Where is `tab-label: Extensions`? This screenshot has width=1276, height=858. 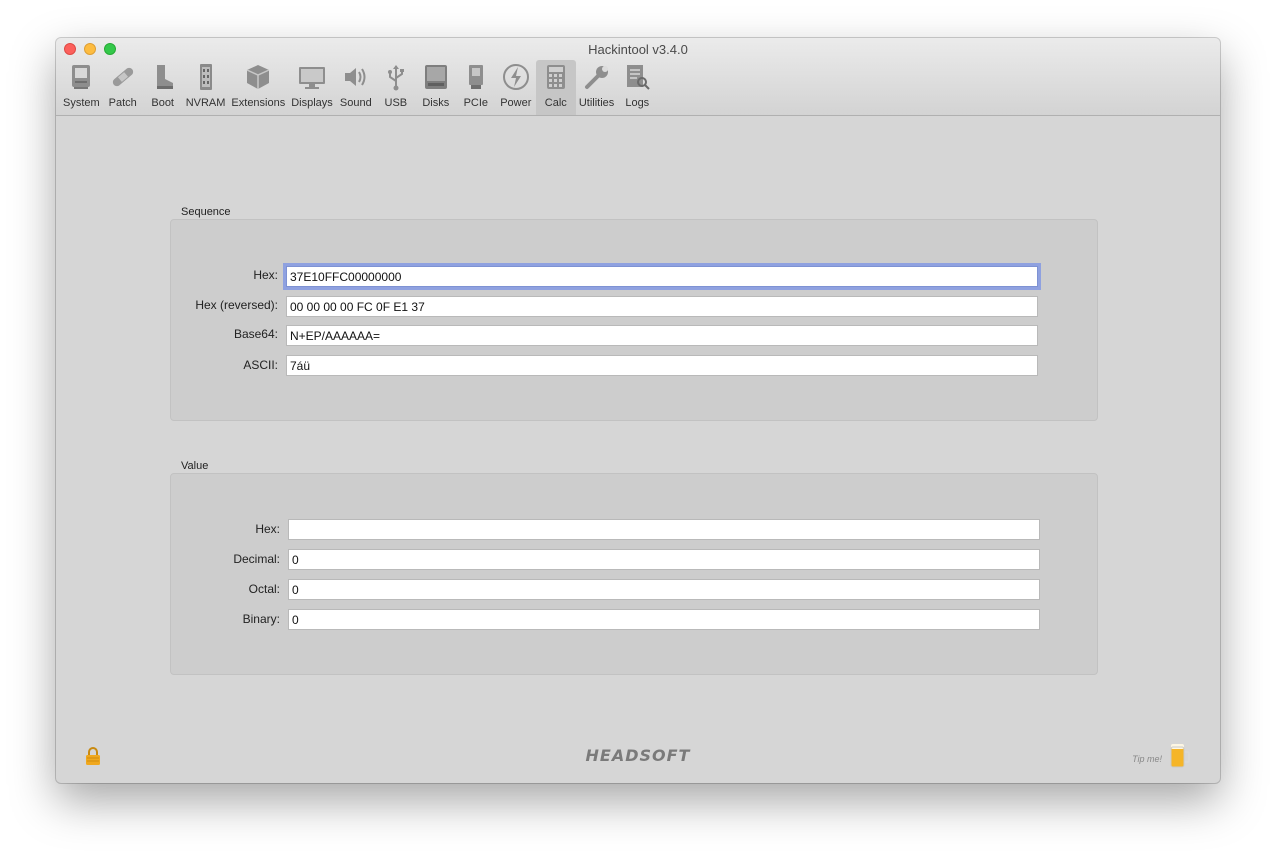
tab-label: Extensions is located at coordinates (258, 103).